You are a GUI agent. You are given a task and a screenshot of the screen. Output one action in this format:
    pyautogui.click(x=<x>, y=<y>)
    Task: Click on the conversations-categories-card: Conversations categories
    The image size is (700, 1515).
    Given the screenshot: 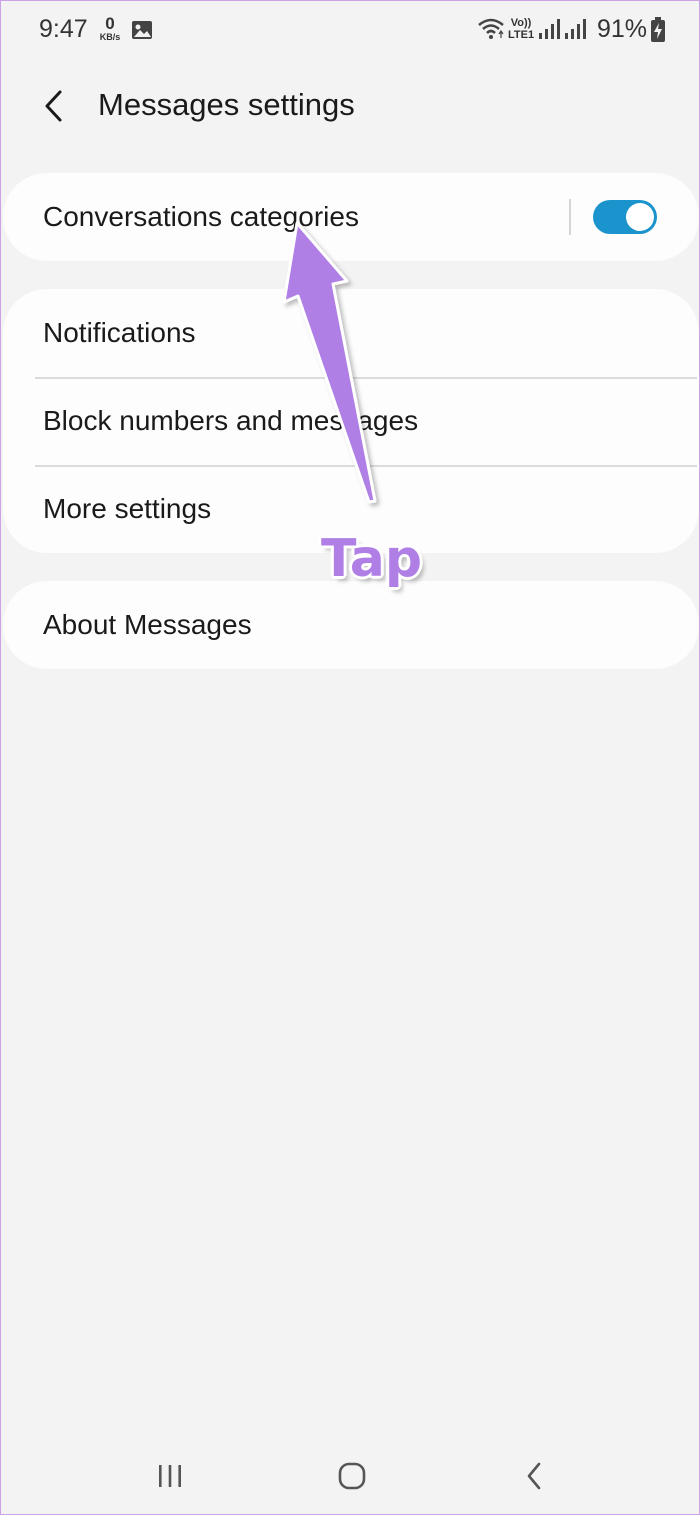 What is the action you would take?
    pyautogui.click(x=351, y=217)
    